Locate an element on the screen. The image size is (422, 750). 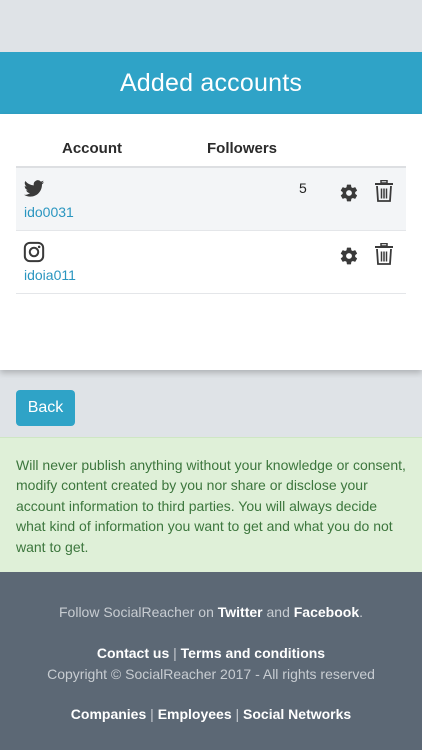
follow-period: . is located at coordinates (361, 612).